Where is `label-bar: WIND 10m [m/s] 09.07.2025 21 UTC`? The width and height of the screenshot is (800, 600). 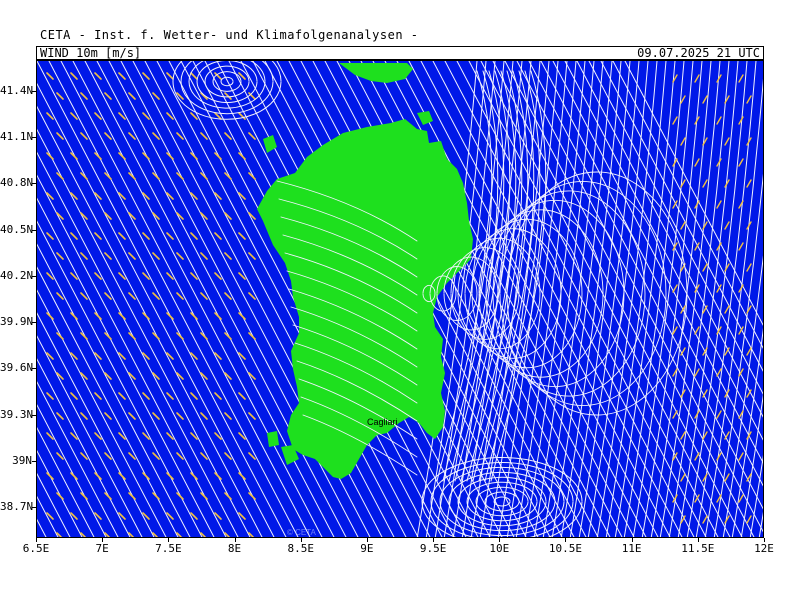
label-bar: WIND 10m [m/s] 09.07.2025 21 UTC is located at coordinates (400, 53).